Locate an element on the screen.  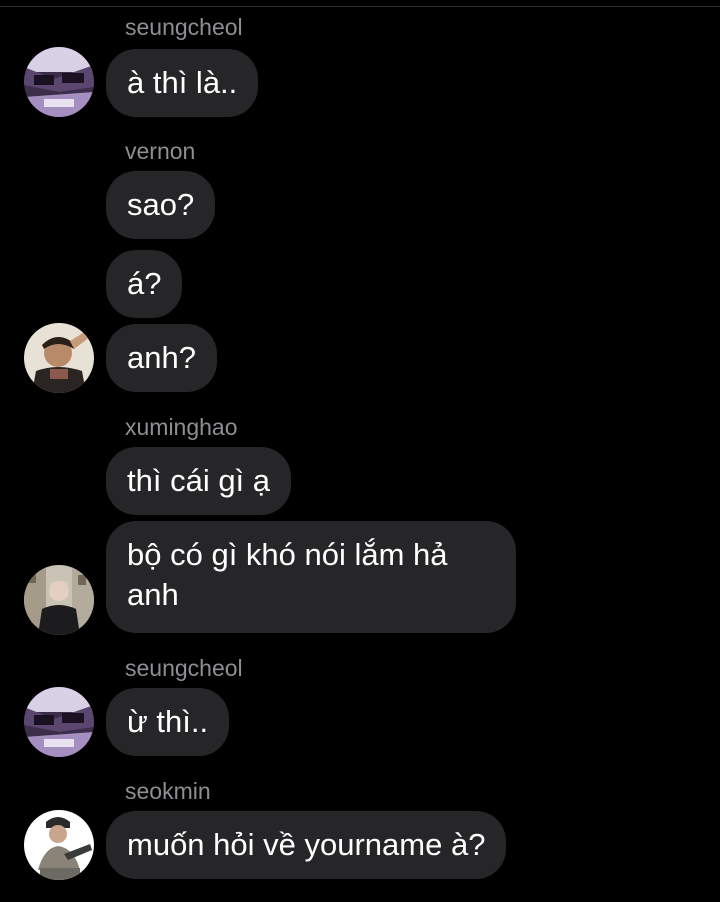
sender-name: vernon is located at coordinates (160, 151).